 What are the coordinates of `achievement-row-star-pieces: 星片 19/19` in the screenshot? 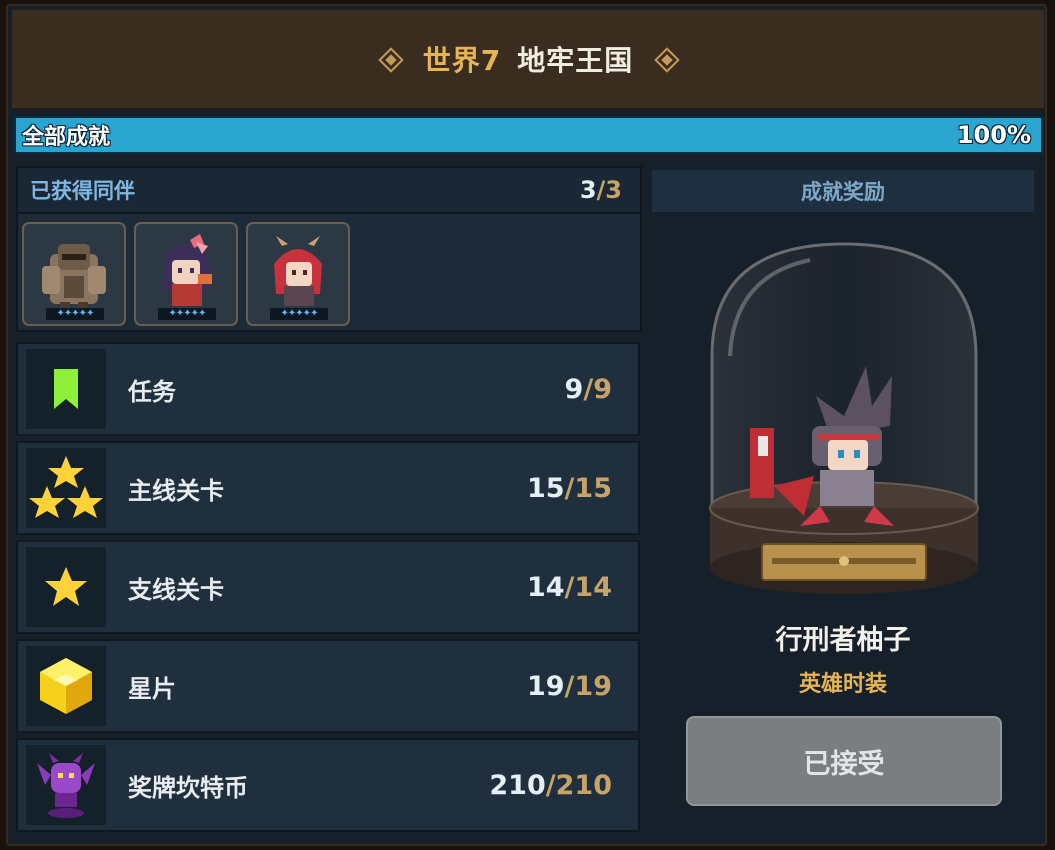 It's located at (328, 686).